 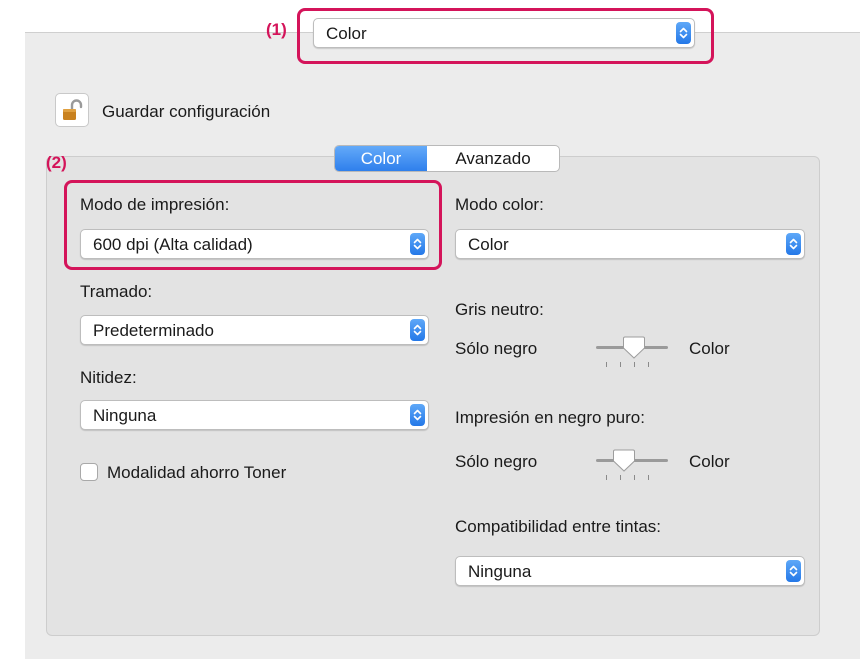 I want to click on toner-save-label: Modalidad ahorro Toner, so click(x=197, y=472).